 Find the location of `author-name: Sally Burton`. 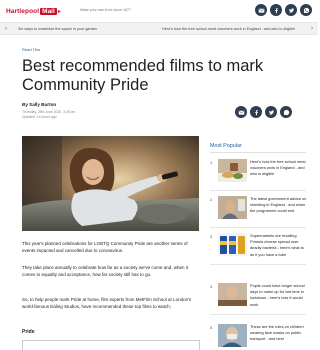

author-name: Sally Burton is located at coordinates (42, 104).